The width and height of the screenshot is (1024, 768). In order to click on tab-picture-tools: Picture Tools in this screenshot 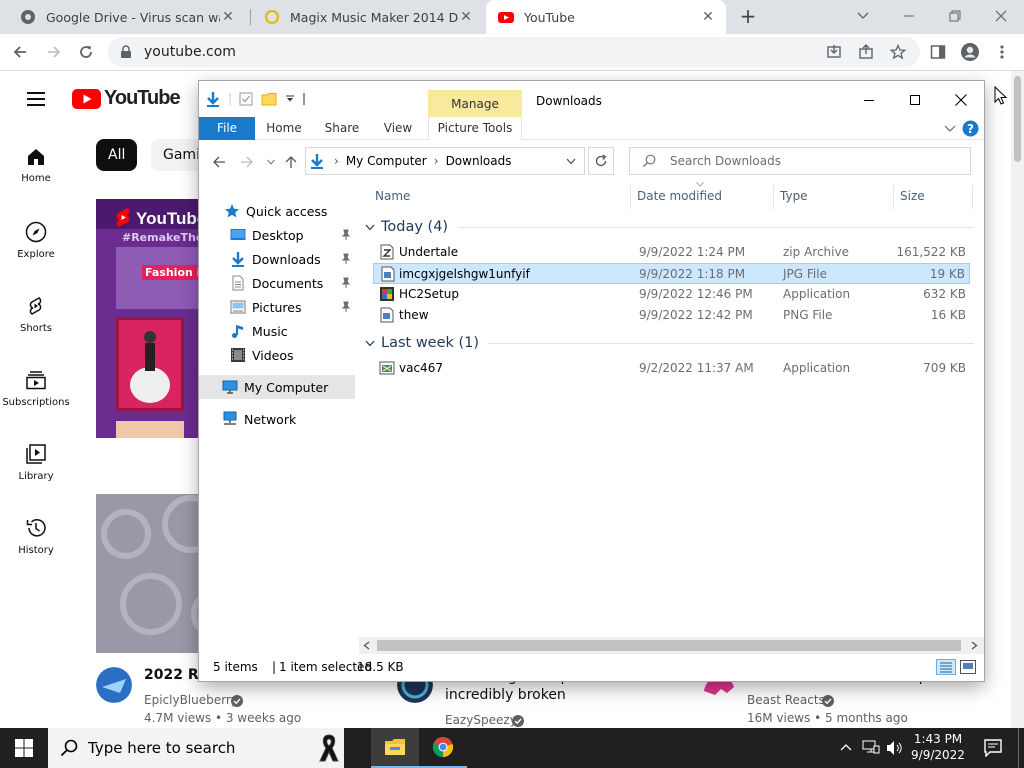, I will do `click(475, 128)`.